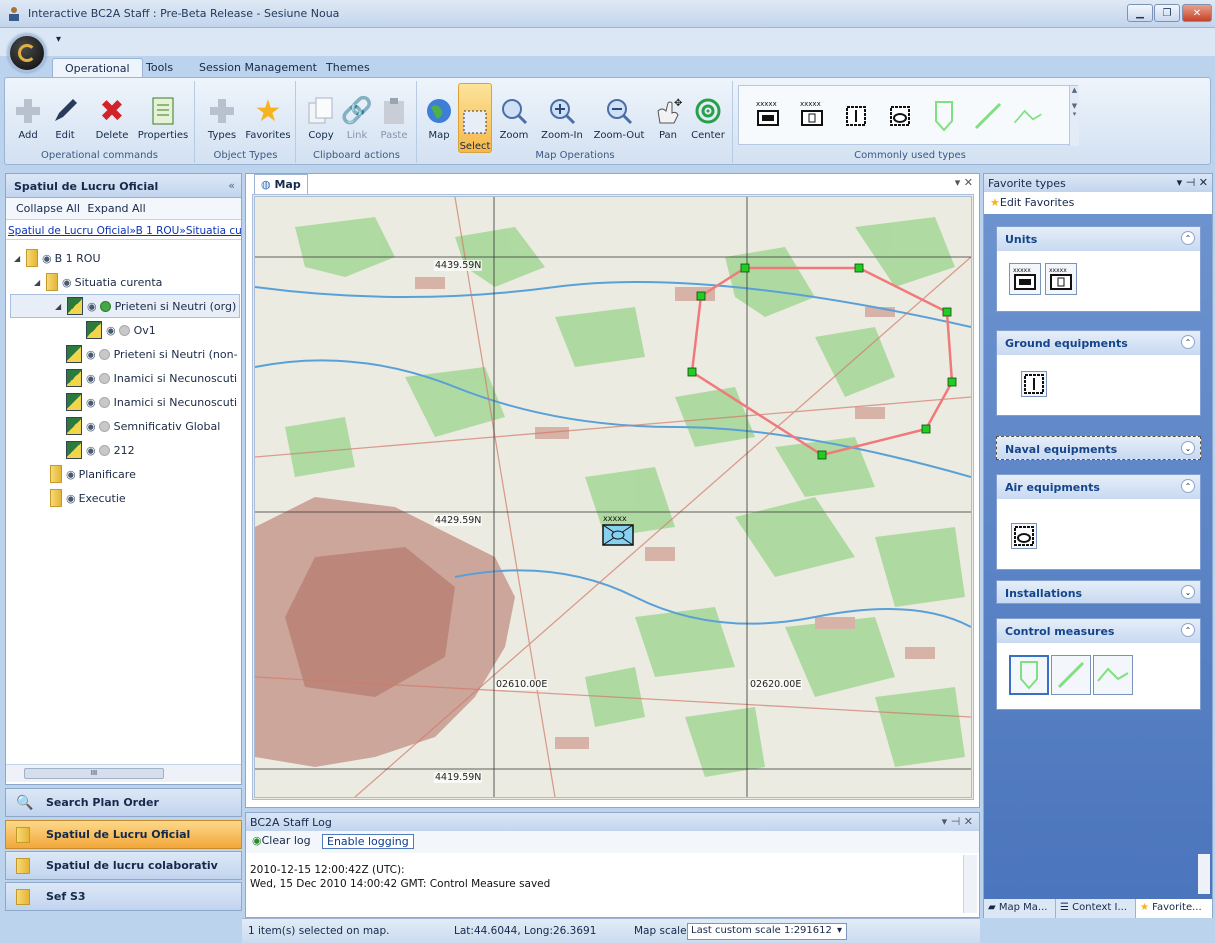 The height and width of the screenshot is (943, 1215). Describe the element at coordinates (125, 474) in the screenshot. I see `tree-node-planificare: ◉ Planificare` at that location.